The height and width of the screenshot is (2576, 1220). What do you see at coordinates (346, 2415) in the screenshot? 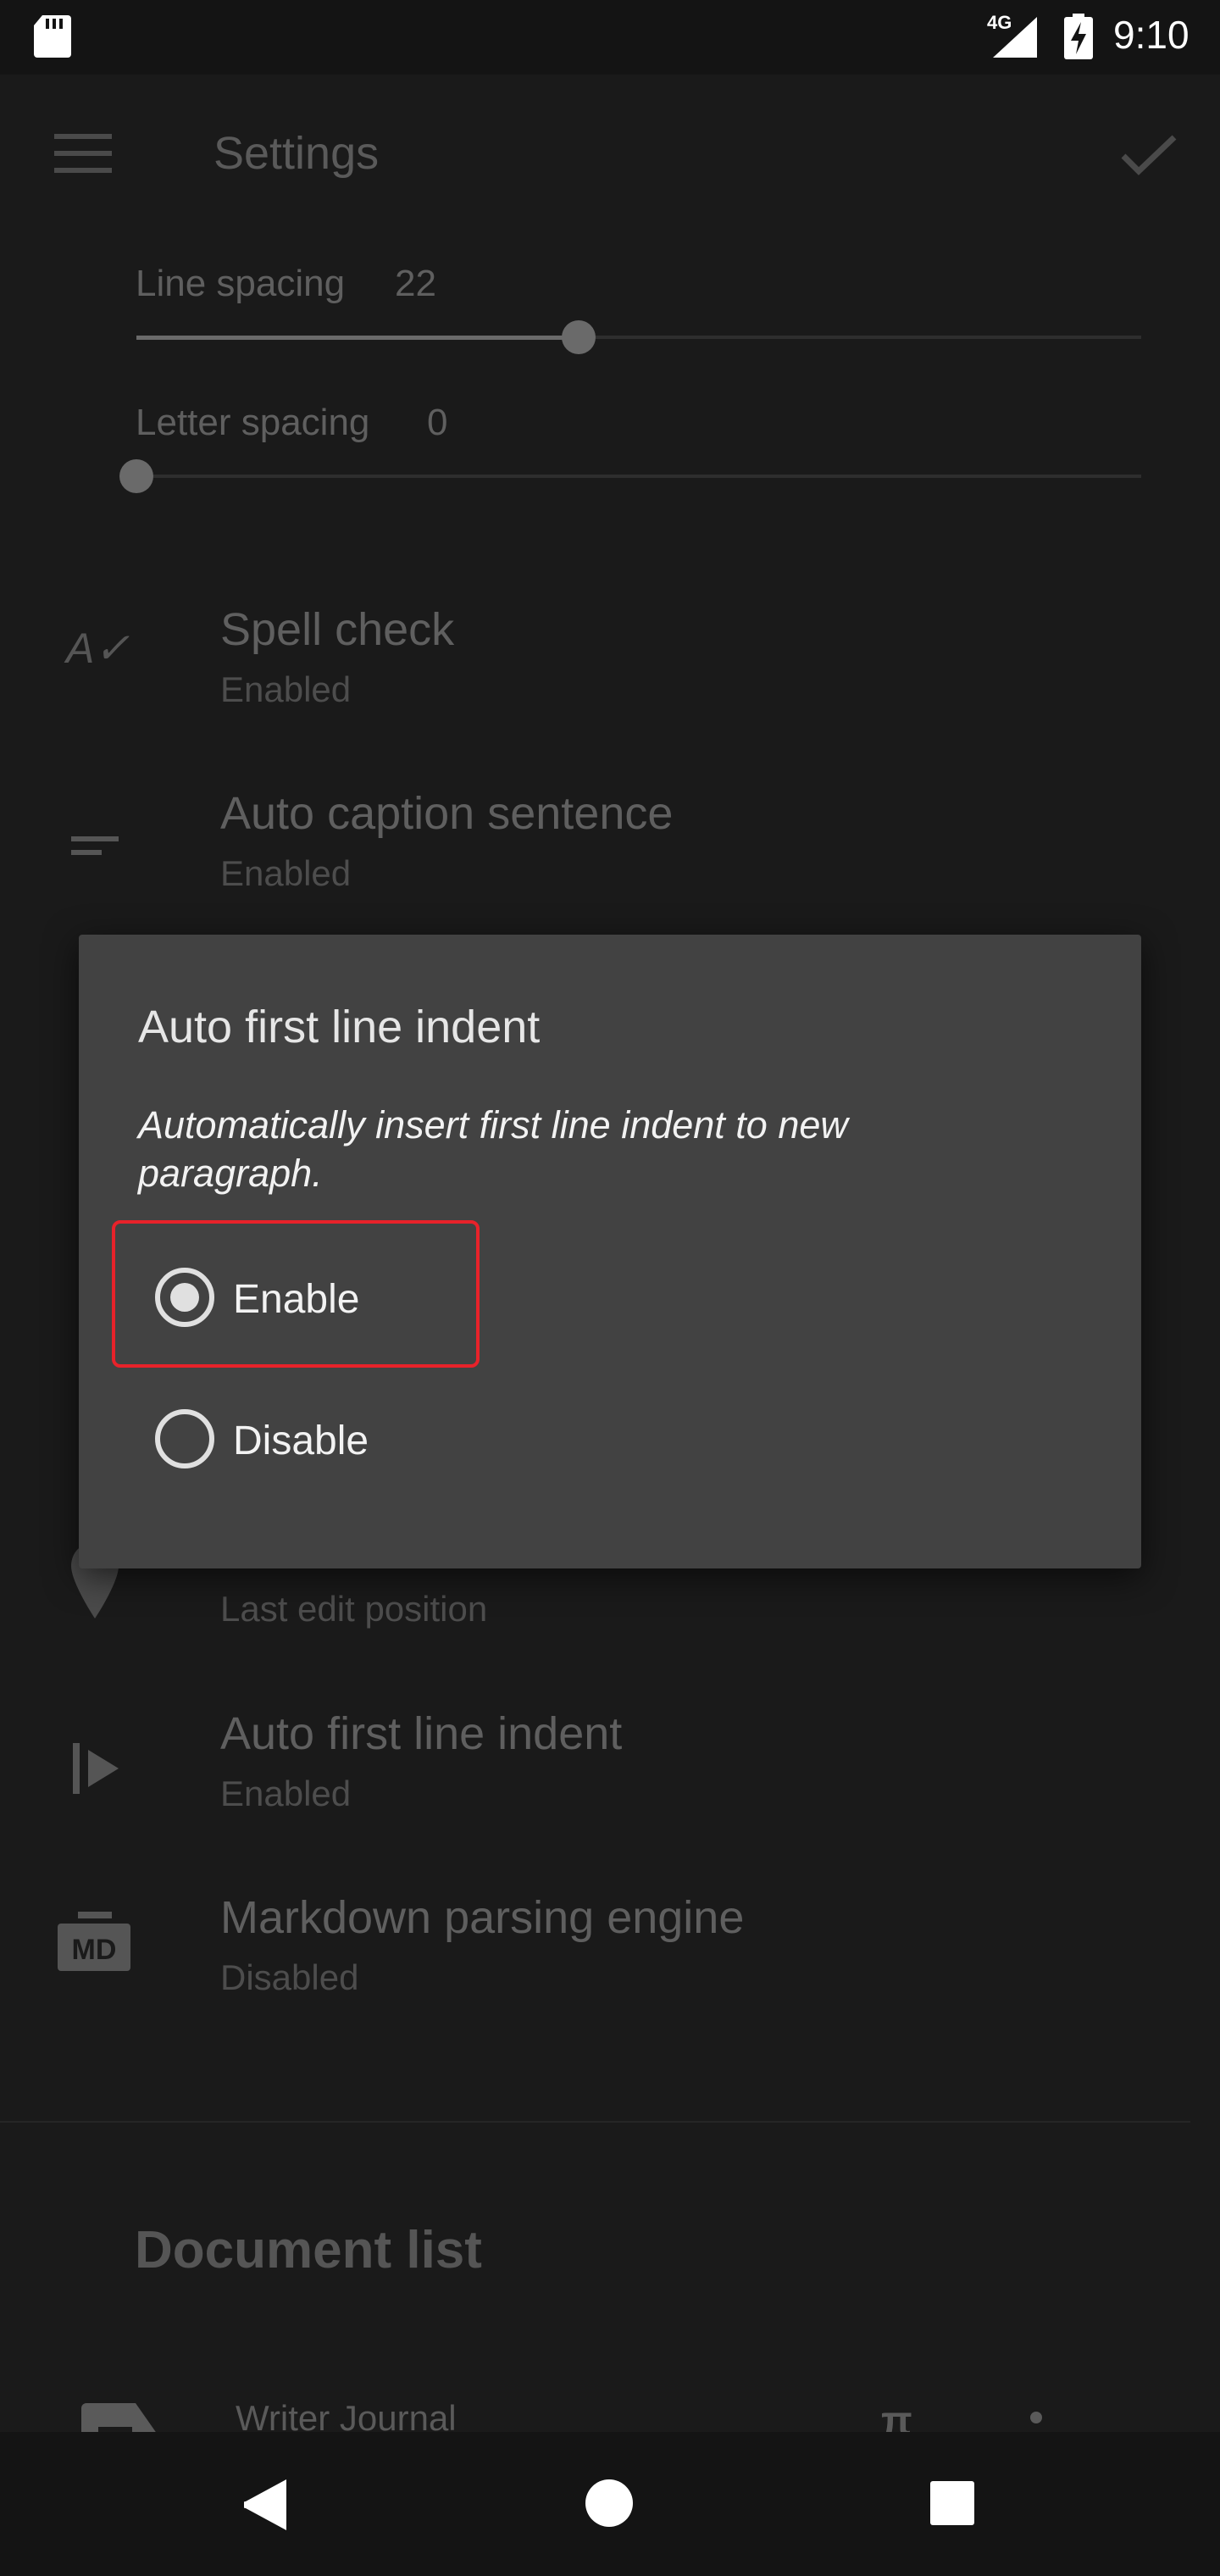
I see `document-title: Writer Journal` at bounding box center [346, 2415].